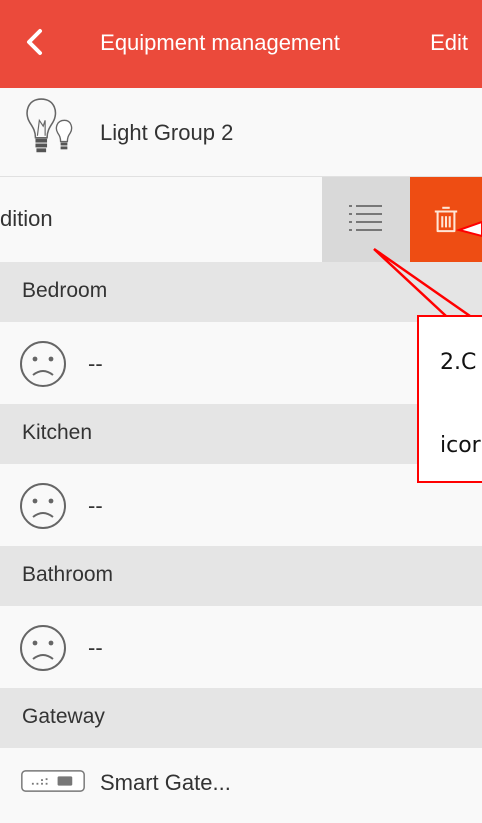 This screenshot has width=482, height=823. Describe the element at coordinates (241, 292) in the screenshot. I see `section-bedroom: Bedroom` at that location.